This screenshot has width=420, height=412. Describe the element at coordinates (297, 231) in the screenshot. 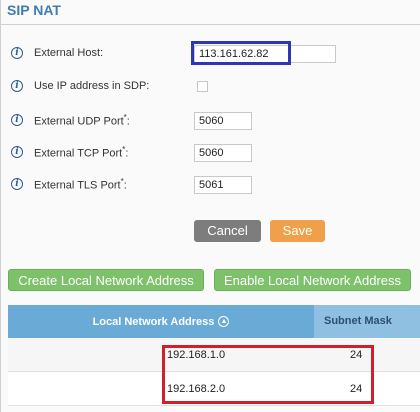

I see `save-button: Save` at that location.